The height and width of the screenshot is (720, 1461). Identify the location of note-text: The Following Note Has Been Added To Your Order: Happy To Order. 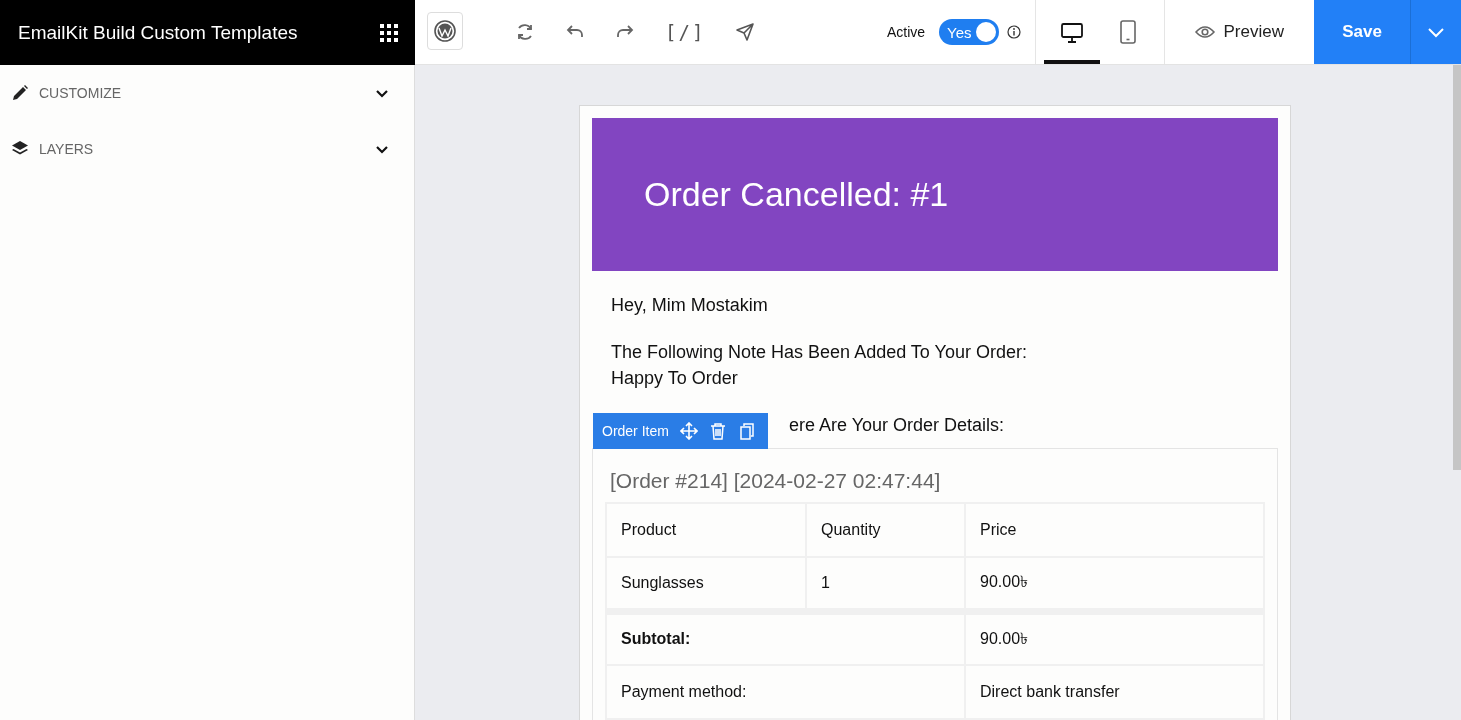
(819, 365).